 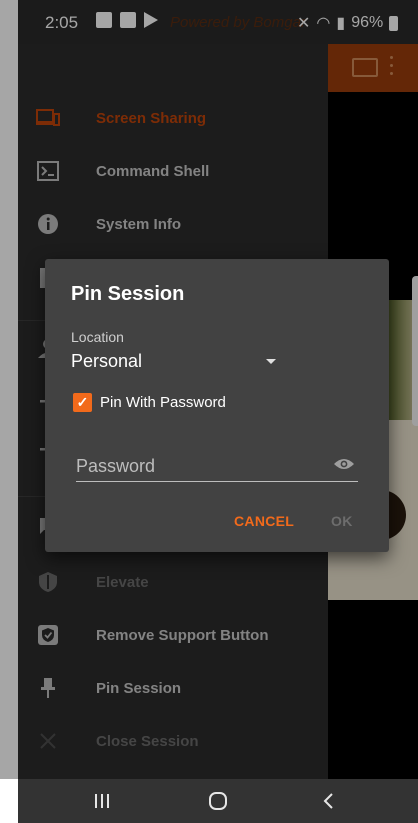 I want to click on location-dropdown: Personal, so click(x=173, y=364).